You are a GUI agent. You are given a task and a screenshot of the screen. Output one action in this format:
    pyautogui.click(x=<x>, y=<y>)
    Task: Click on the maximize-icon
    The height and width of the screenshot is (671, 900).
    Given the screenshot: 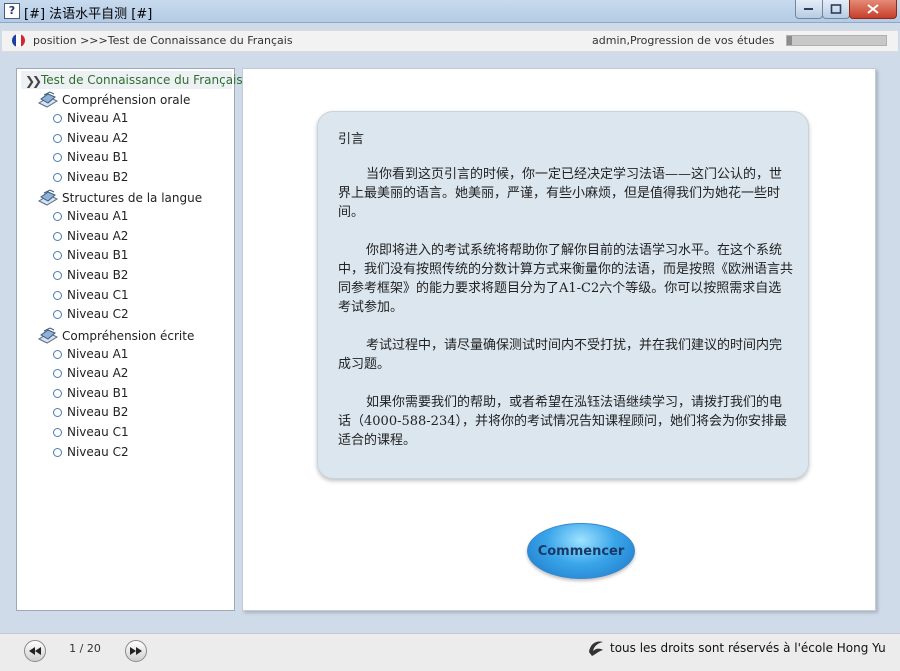 What is the action you would take?
    pyautogui.click(x=836, y=9)
    